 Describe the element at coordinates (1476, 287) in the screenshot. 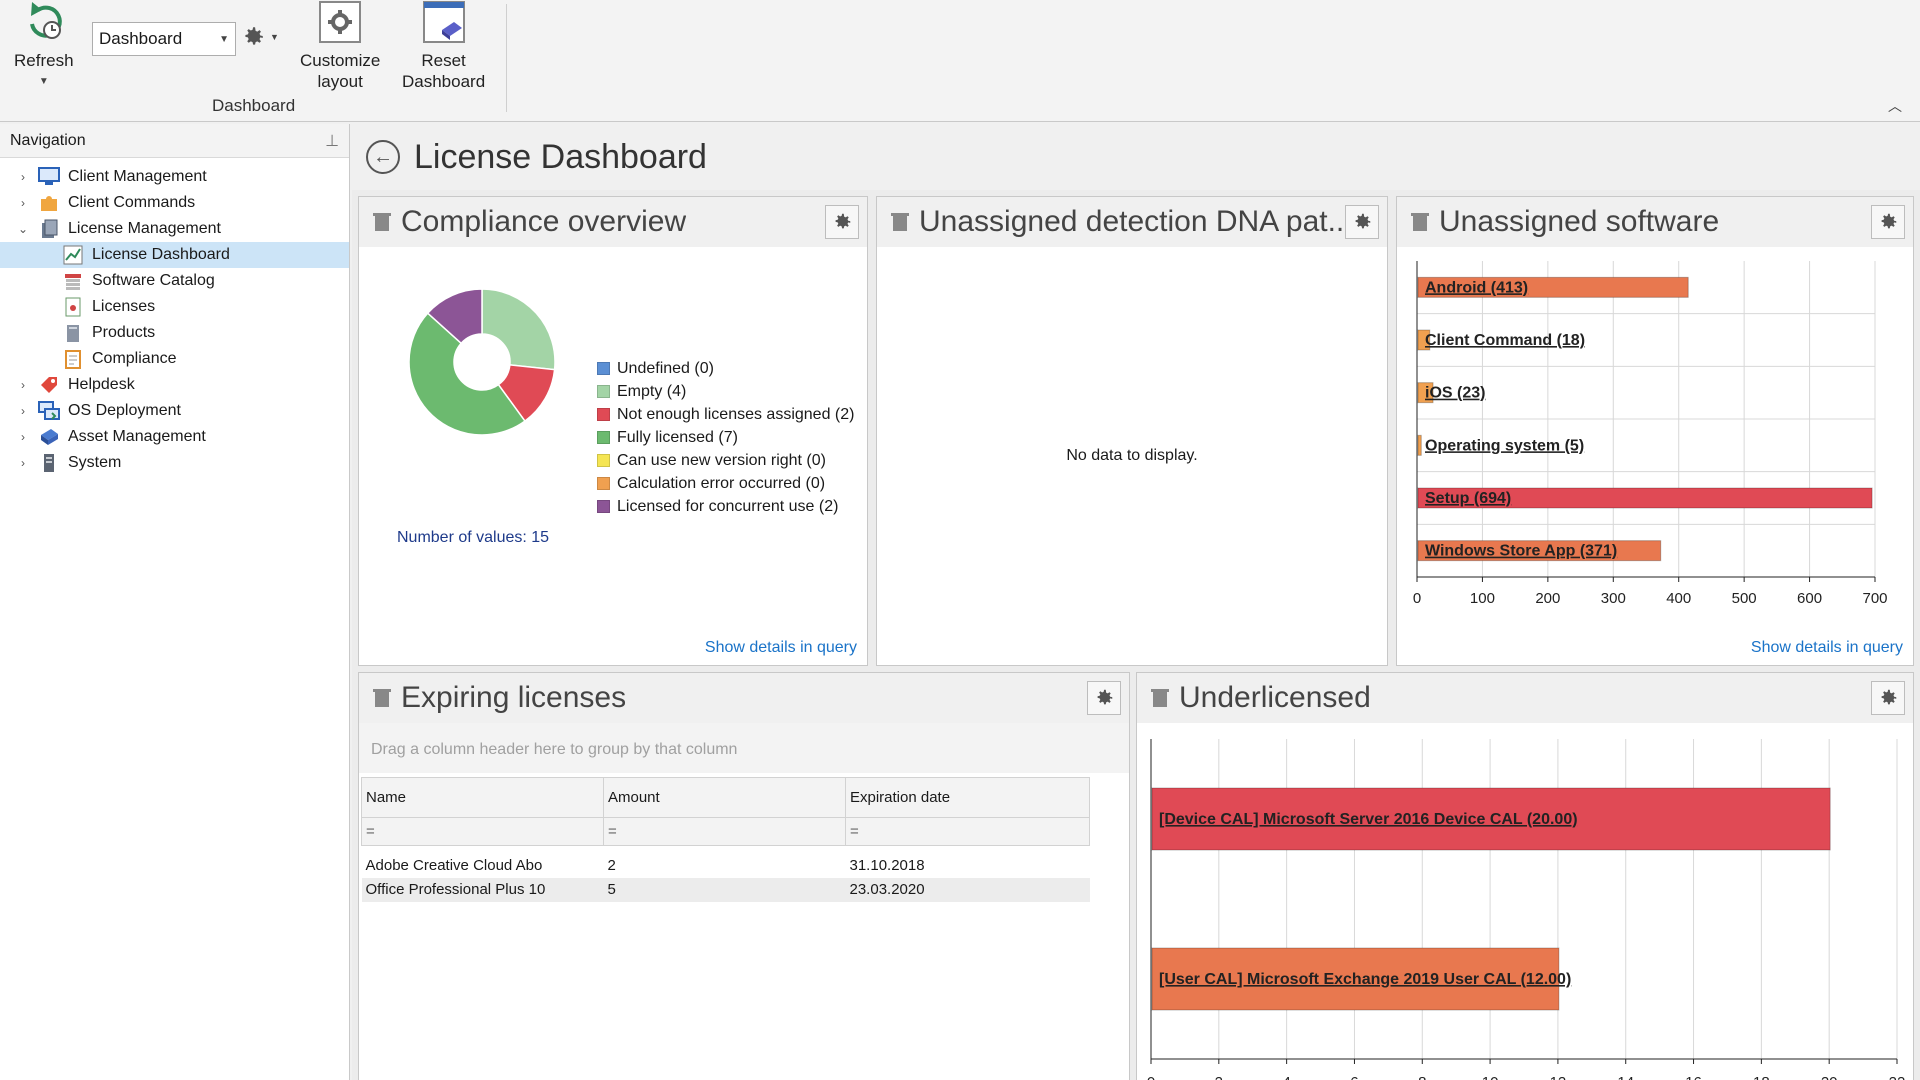

I see `bar-label: Android (413)` at that location.